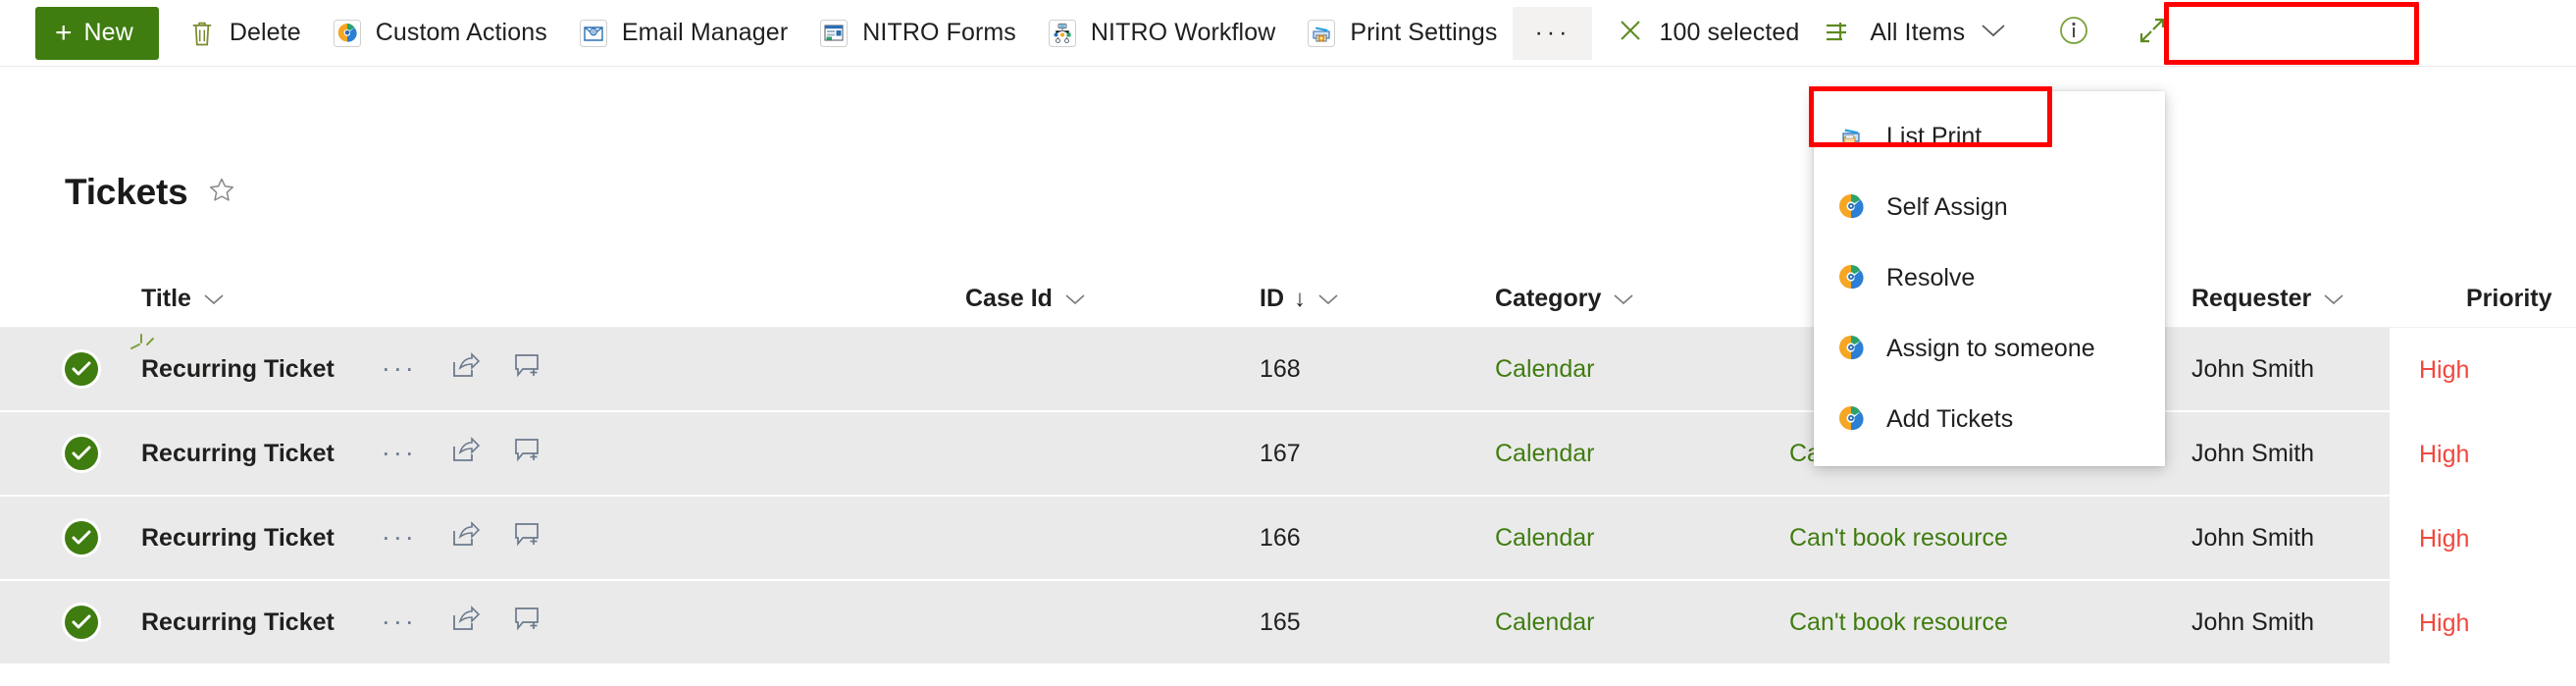 This screenshot has height=686, width=2576. What do you see at coordinates (1009, 298) in the screenshot?
I see `column-header-case-id-label: Case Id` at bounding box center [1009, 298].